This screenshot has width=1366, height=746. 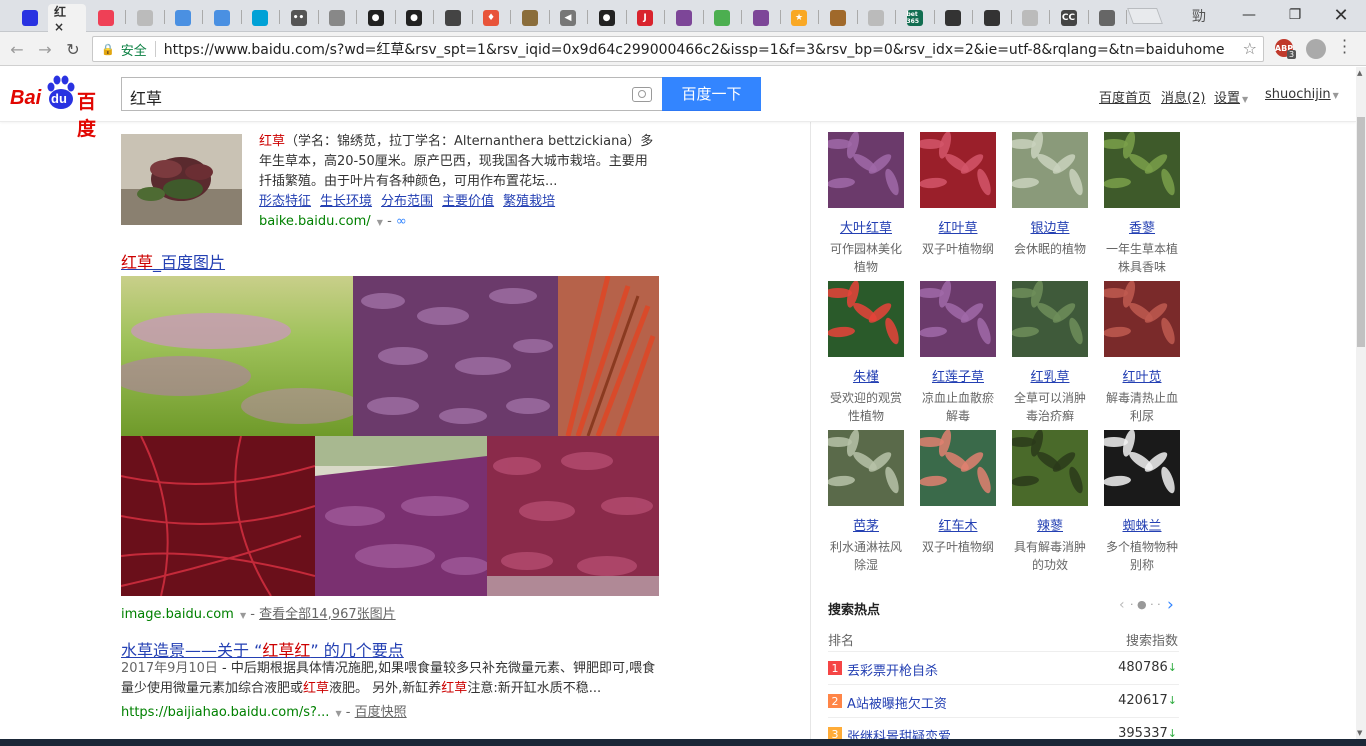 What do you see at coordinates (529, 201) in the screenshot?
I see `baike-sublink: 繁殖栽培` at bounding box center [529, 201].